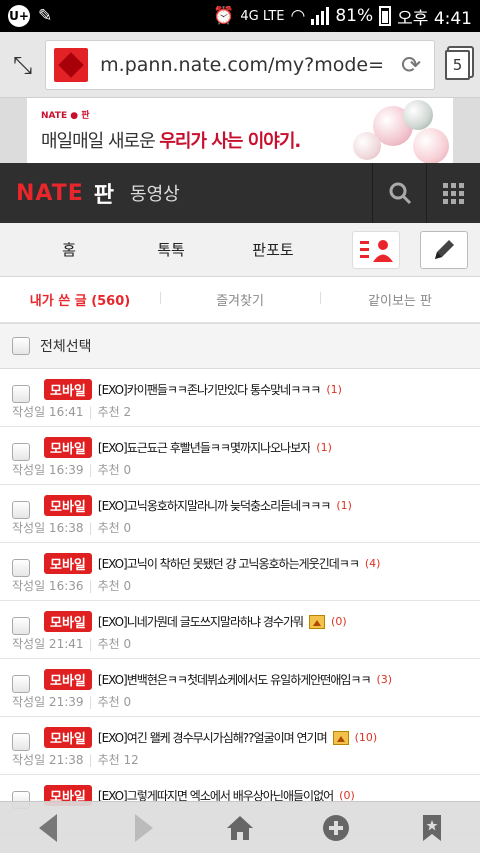  I want to click on pan-section-title: 판, so click(104, 193).